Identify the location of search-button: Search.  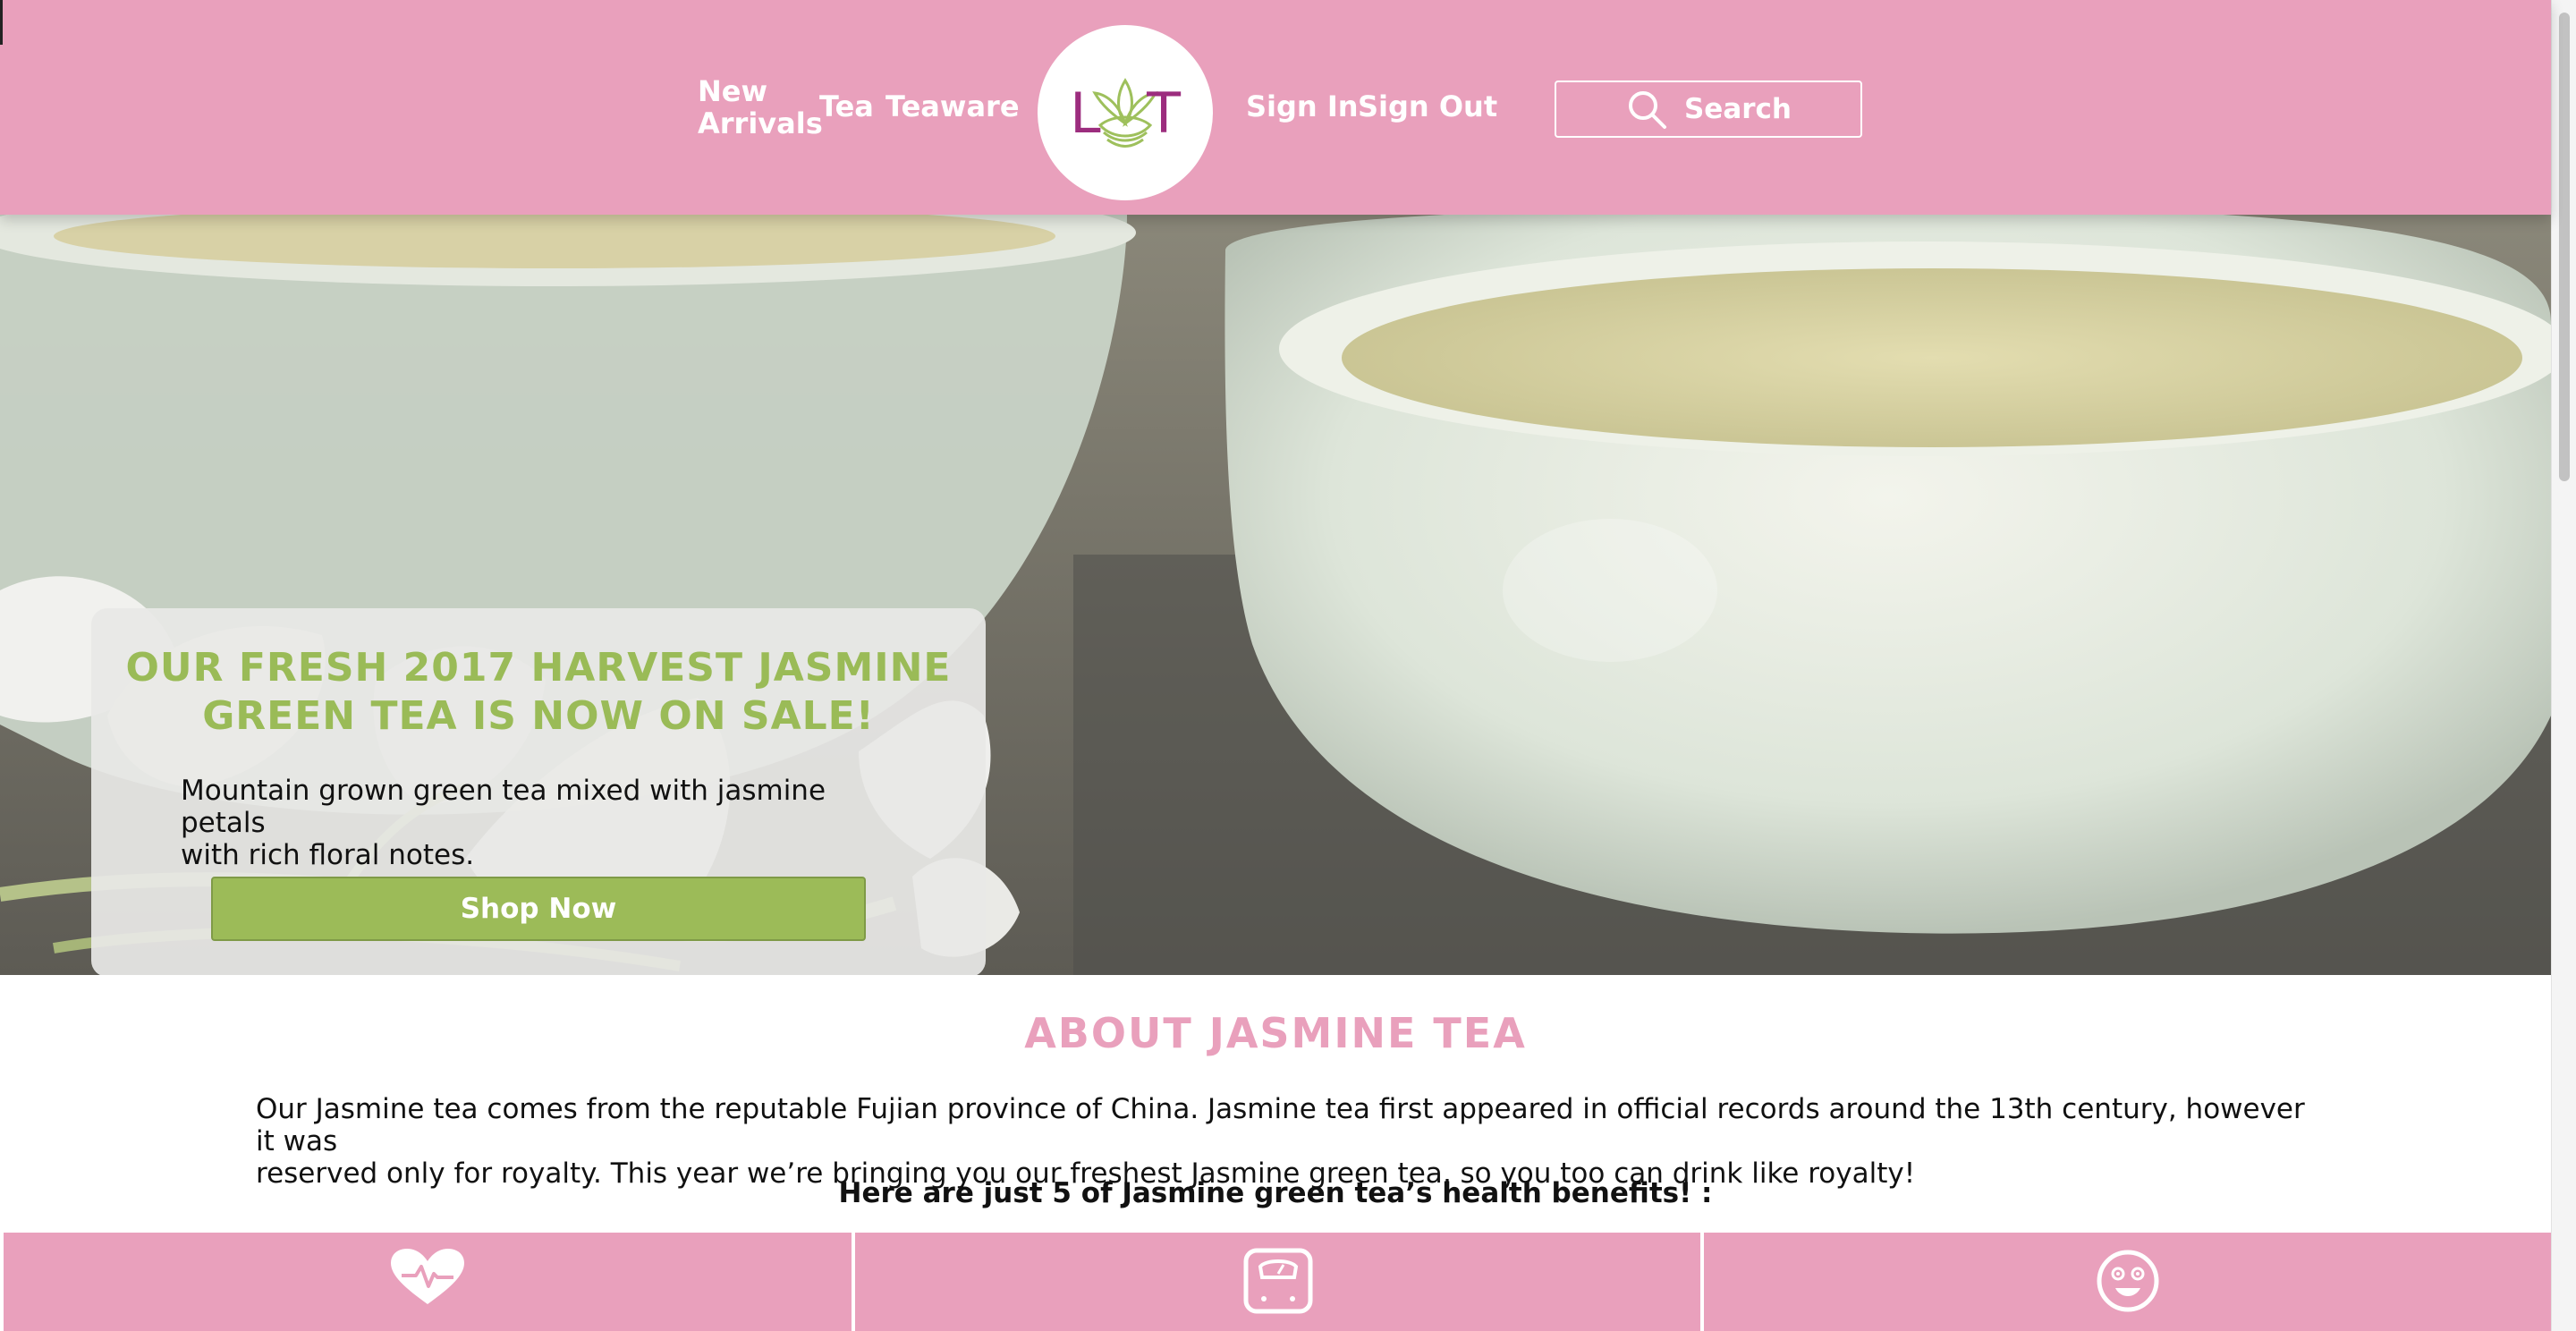
(1708, 110).